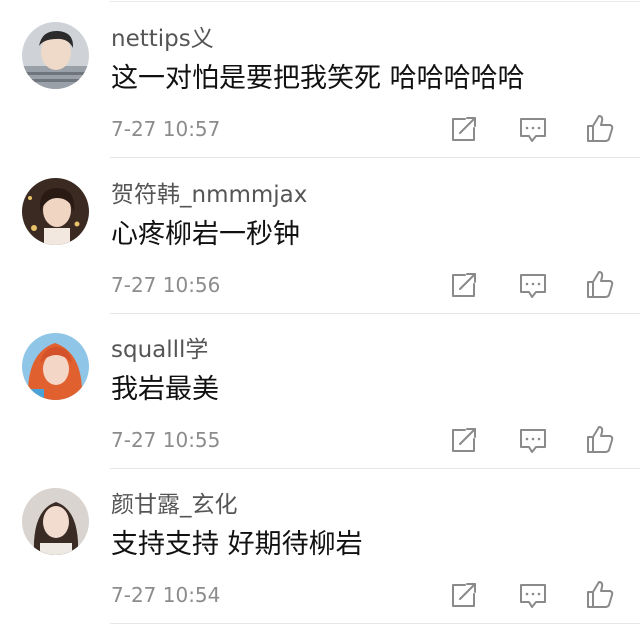 The height and width of the screenshot is (636, 640). What do you see at coordinates (375, 623) in the screenshot?
I see `divider` at bounding box center [375, 623].